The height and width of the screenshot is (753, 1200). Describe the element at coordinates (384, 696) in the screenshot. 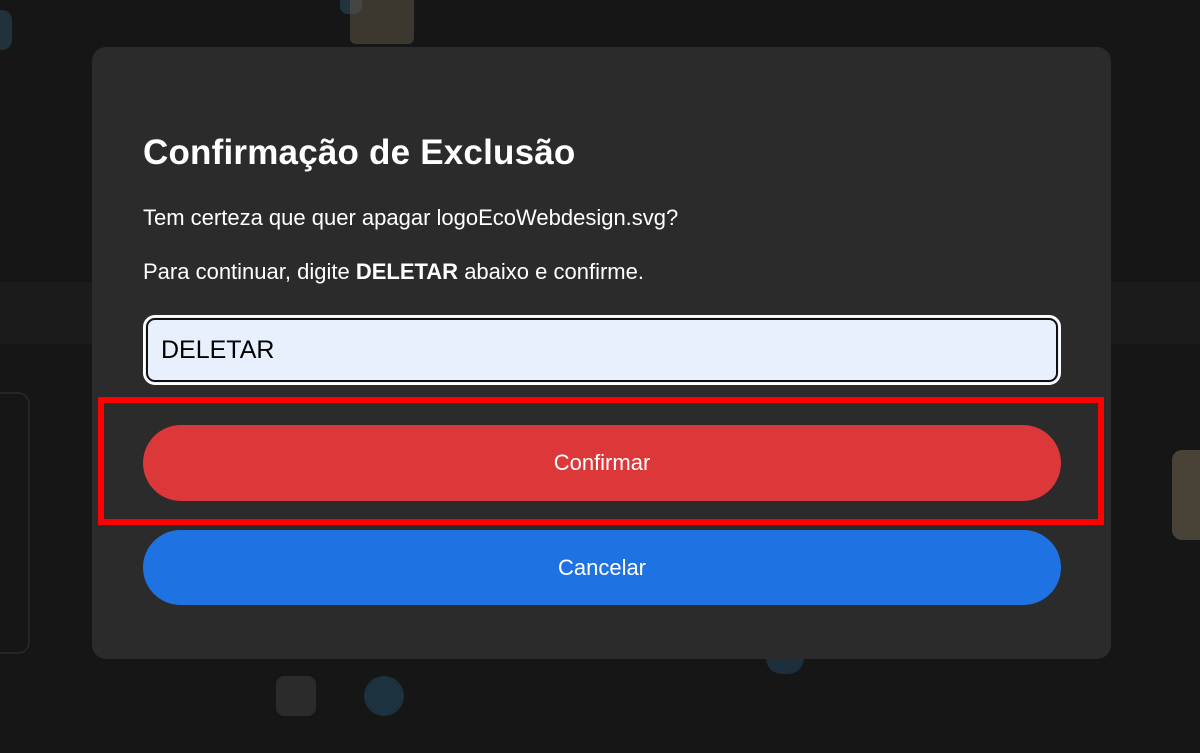

I see `background-circle-icon` at that location.